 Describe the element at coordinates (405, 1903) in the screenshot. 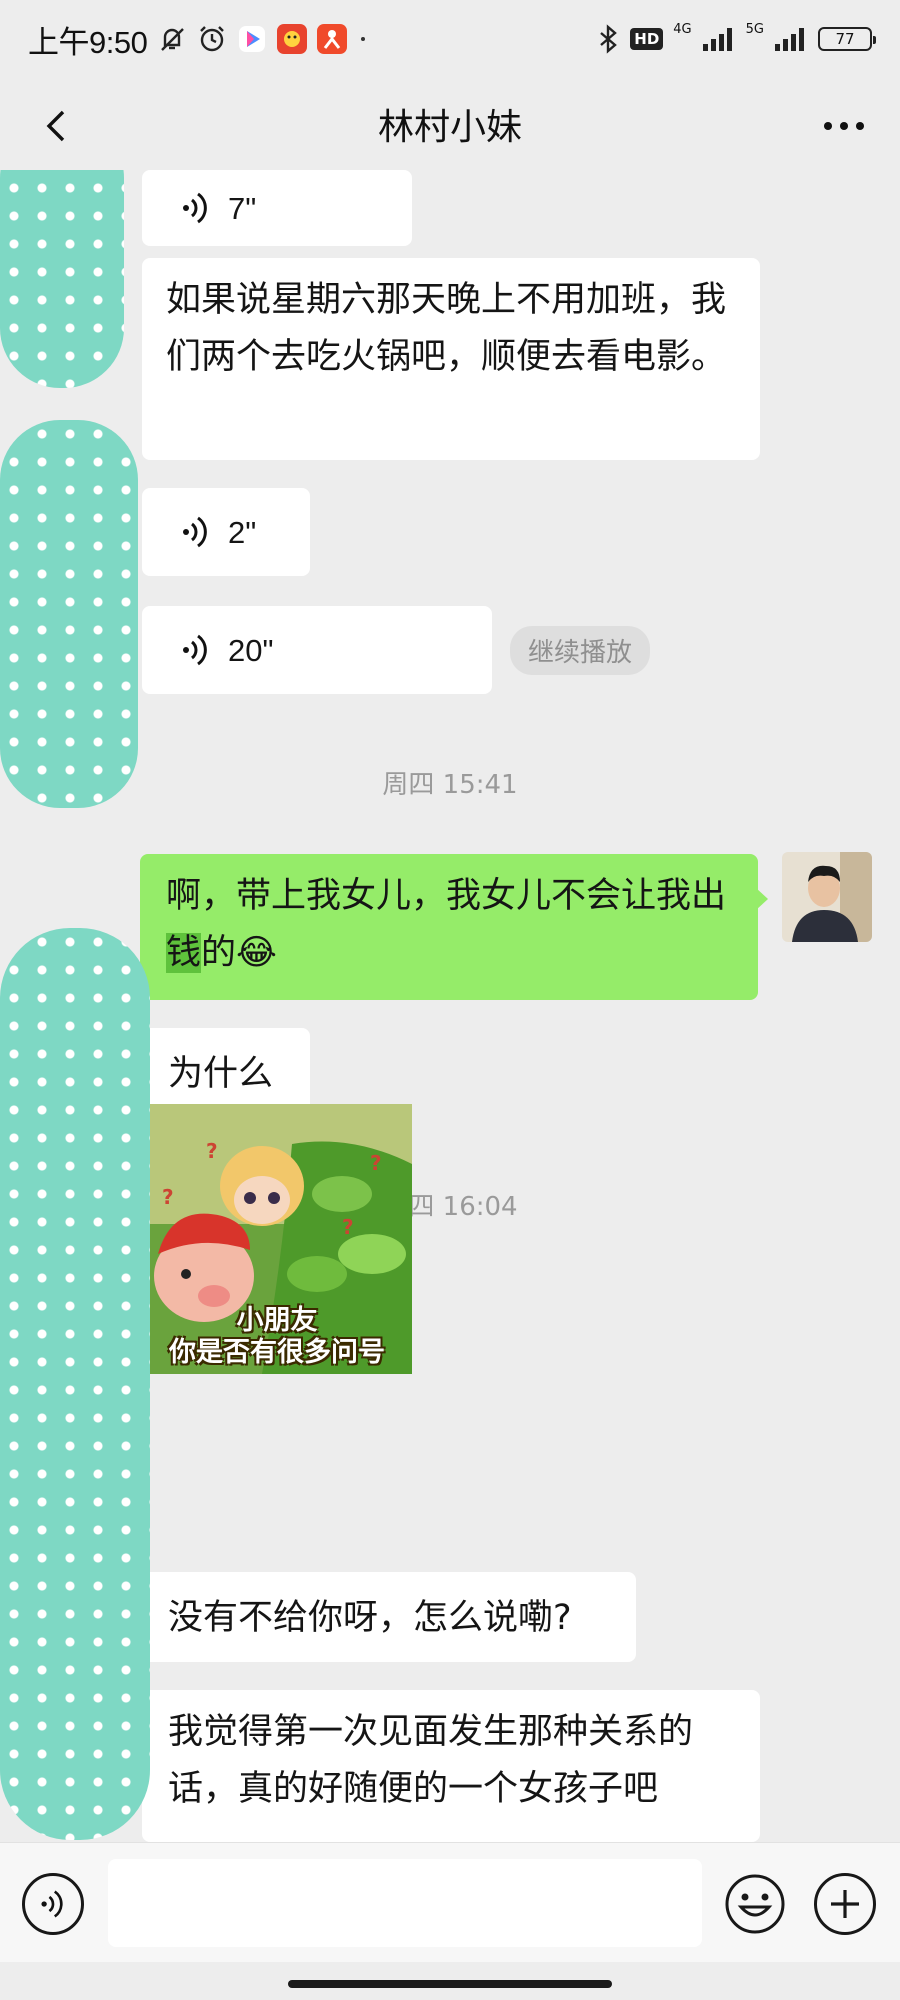

I see `message-input` at that location.